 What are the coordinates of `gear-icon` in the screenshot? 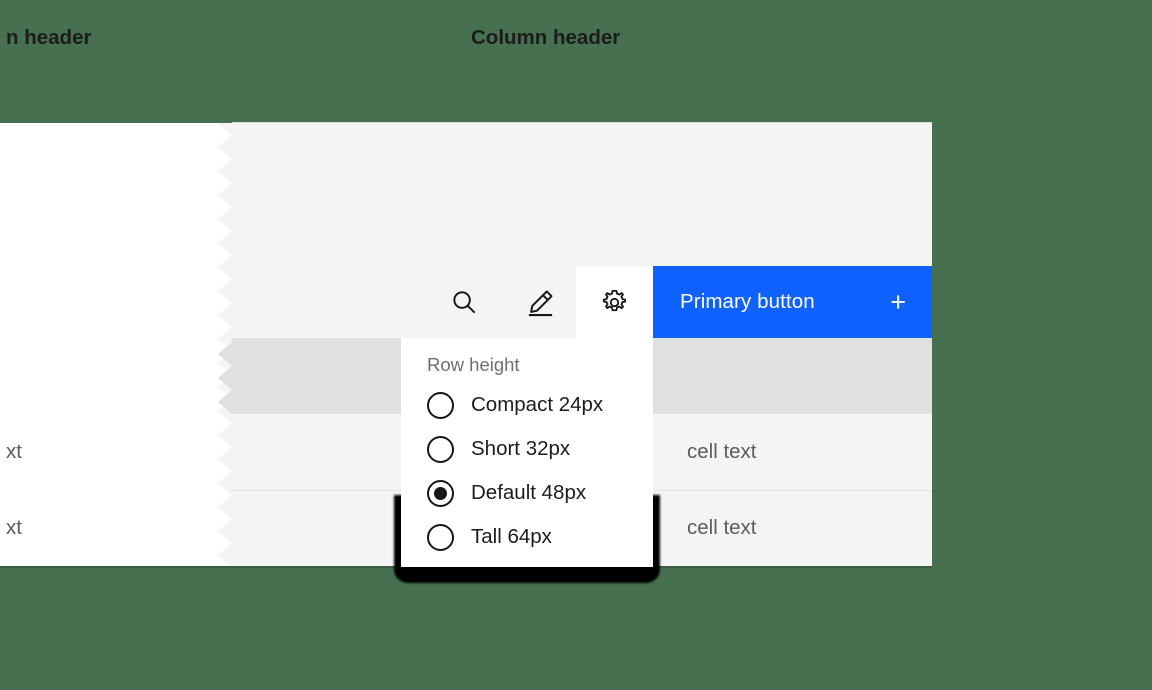 It's located at (614, 302).